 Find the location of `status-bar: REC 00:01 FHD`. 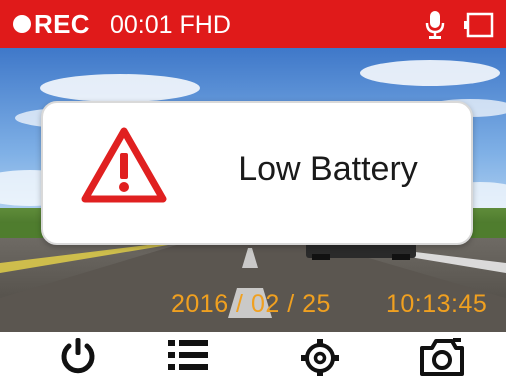

status-bar: REC 00:01 FHD is located at coordinates (253, 24).